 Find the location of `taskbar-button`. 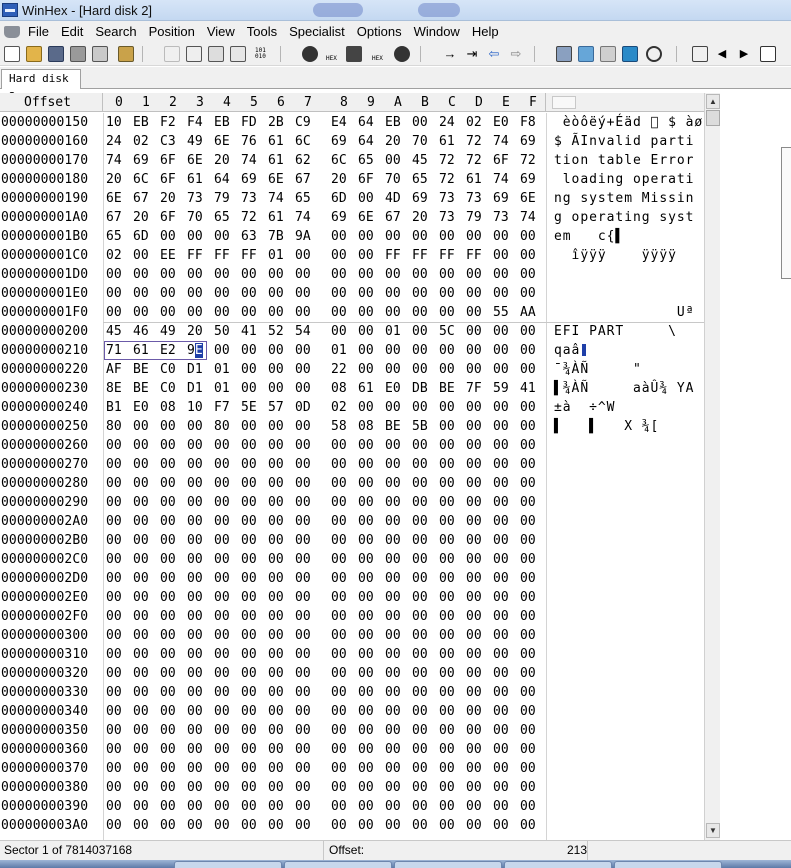

taskbar-button is located at coordinates (228, 864).